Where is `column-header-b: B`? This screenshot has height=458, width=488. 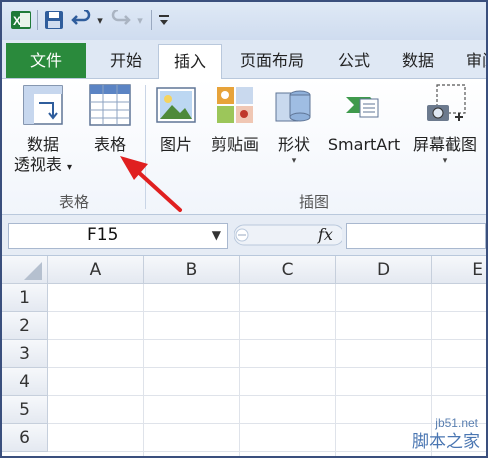
column-header-b: B is located at coordinates (192, 270).